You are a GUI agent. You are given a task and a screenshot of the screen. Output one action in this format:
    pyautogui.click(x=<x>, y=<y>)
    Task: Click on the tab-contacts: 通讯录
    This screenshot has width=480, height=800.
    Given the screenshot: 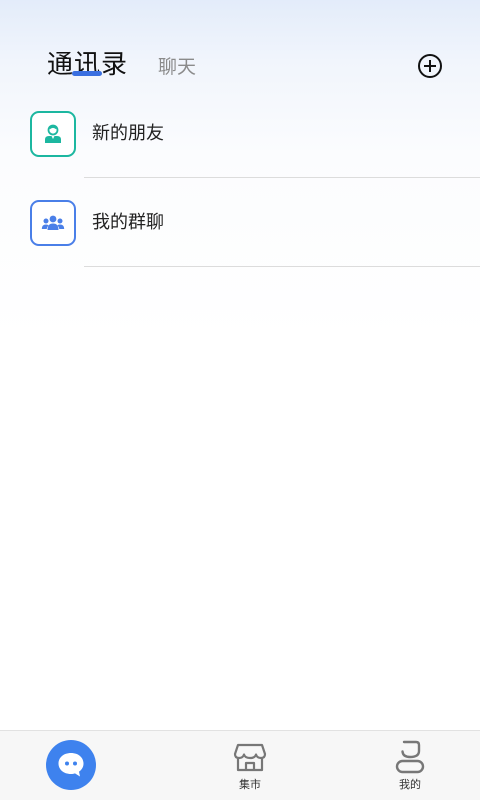 What is the action you would take?
    pyautogui.click(x=87, y=65)
    